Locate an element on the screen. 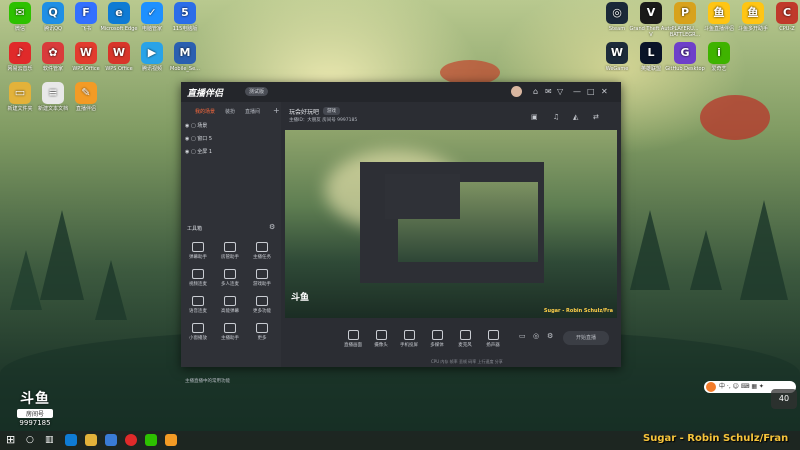  wechat-icon: ✉ is located at coordinates (20, 13).